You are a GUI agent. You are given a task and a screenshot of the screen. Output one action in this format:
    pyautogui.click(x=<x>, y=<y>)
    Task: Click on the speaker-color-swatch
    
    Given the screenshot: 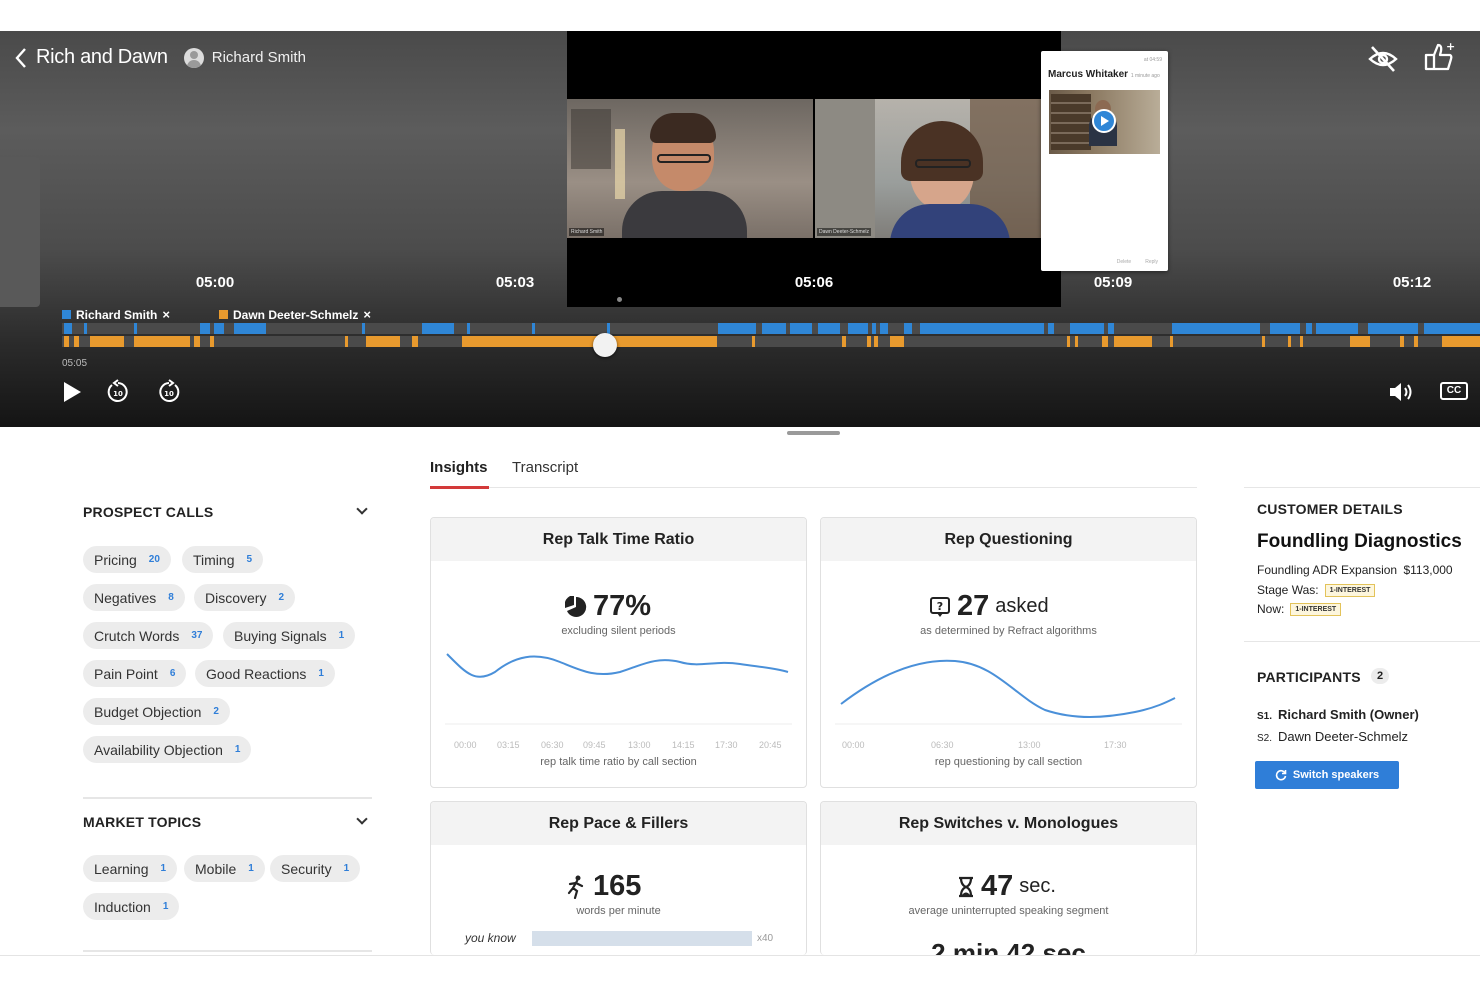 What is the action you would take?
    pyautogui.click(x=223, y=314)
    